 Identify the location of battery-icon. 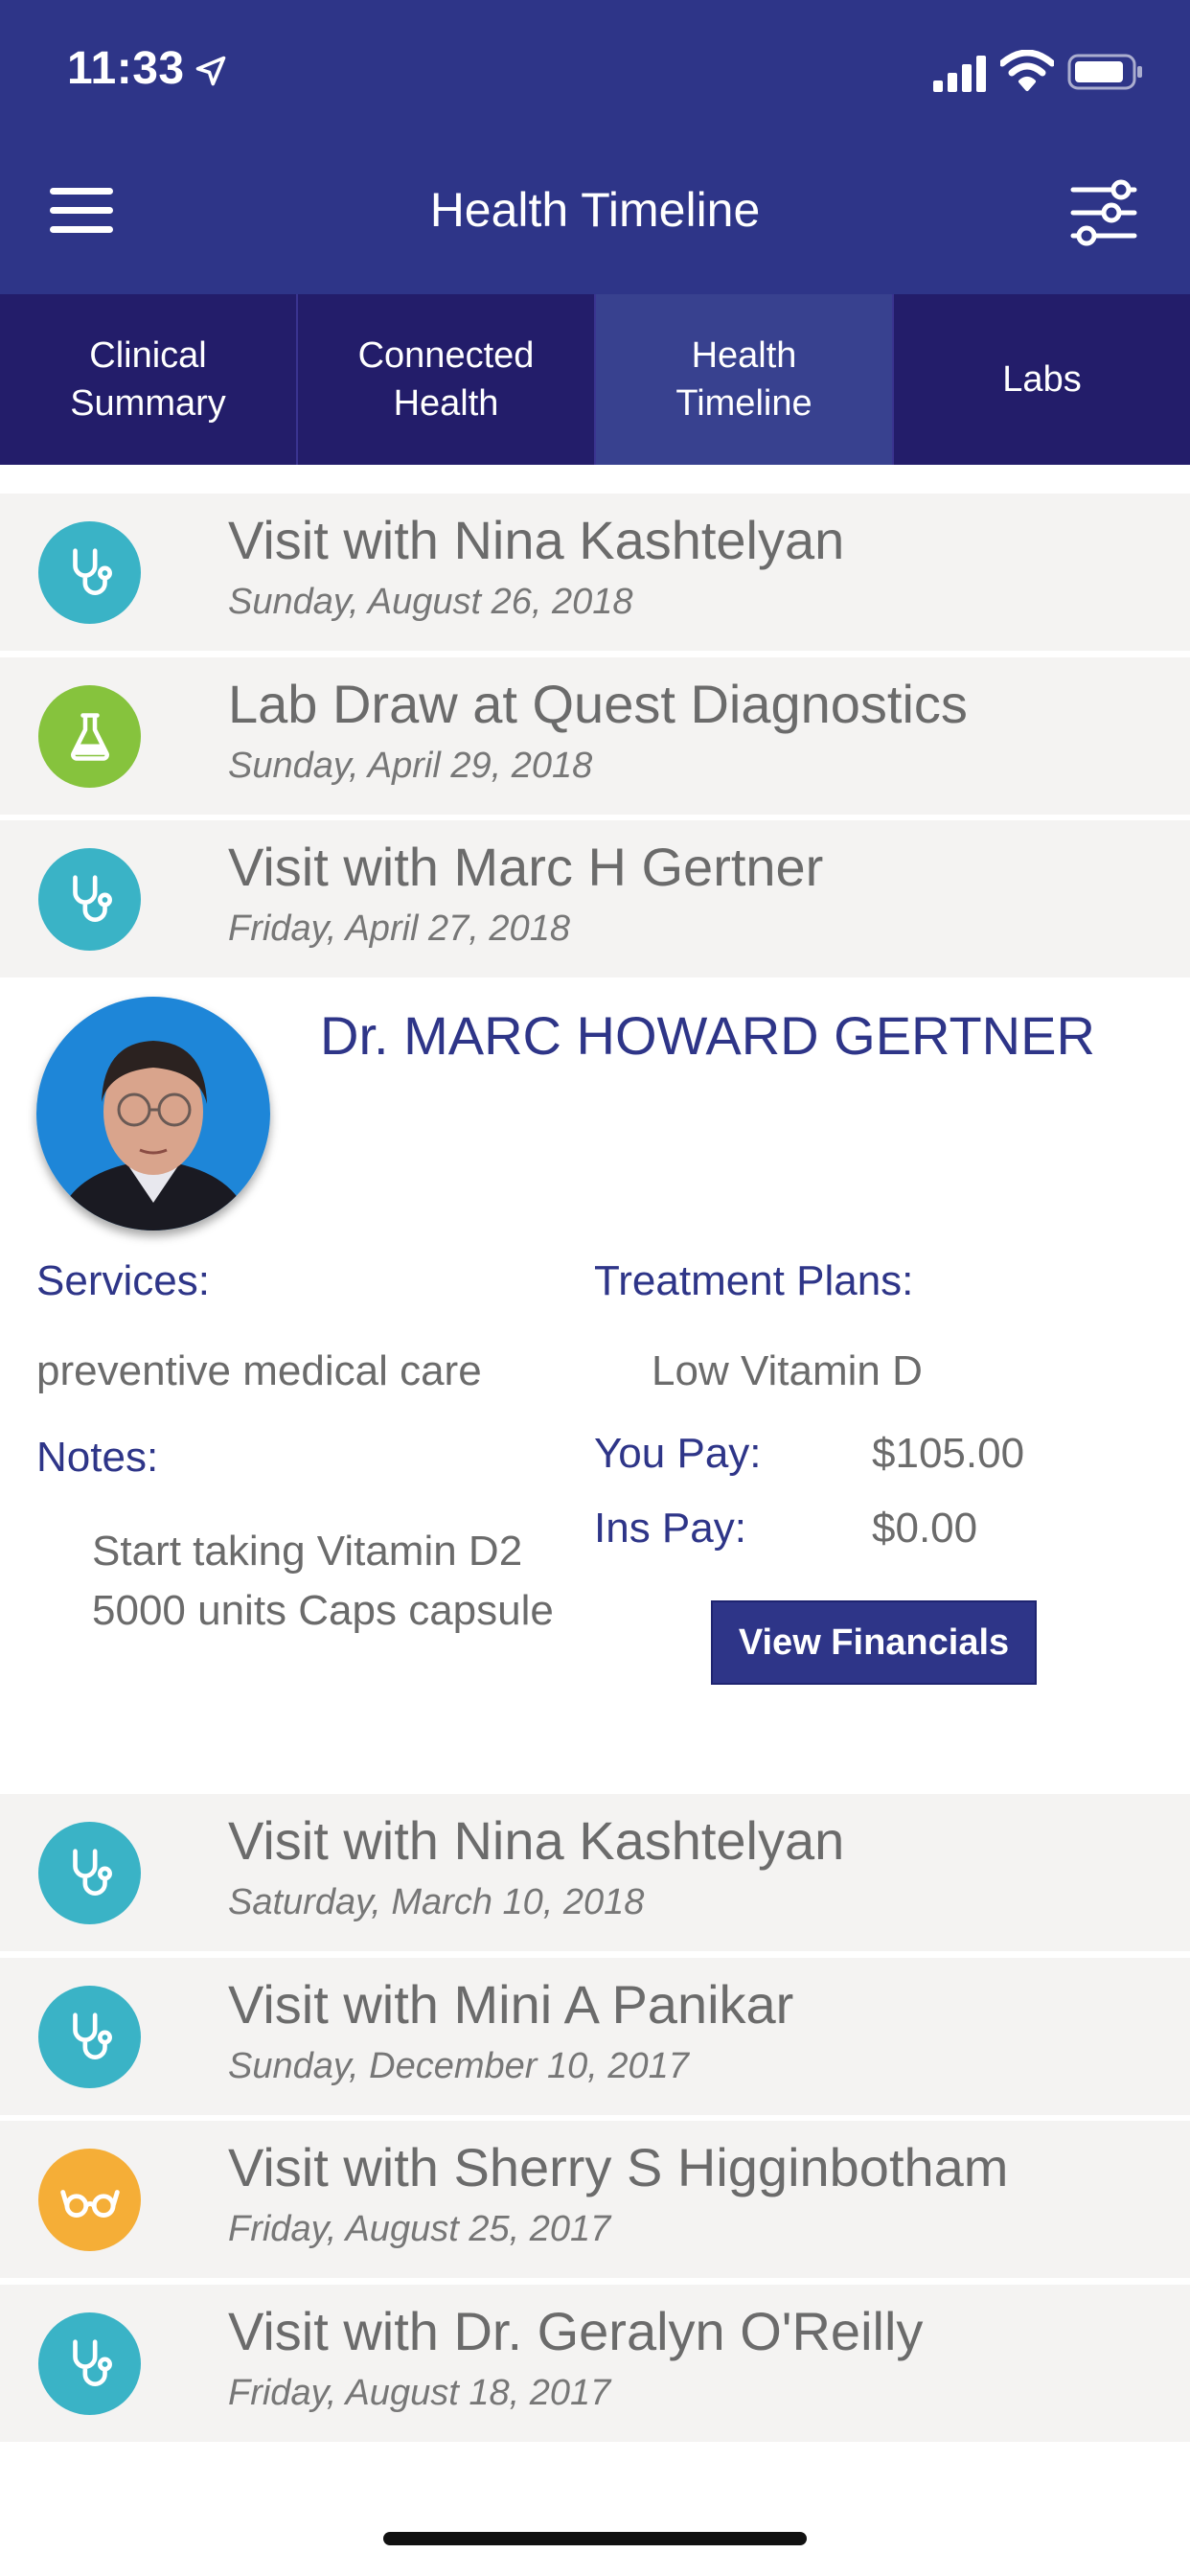
(1104, 72).